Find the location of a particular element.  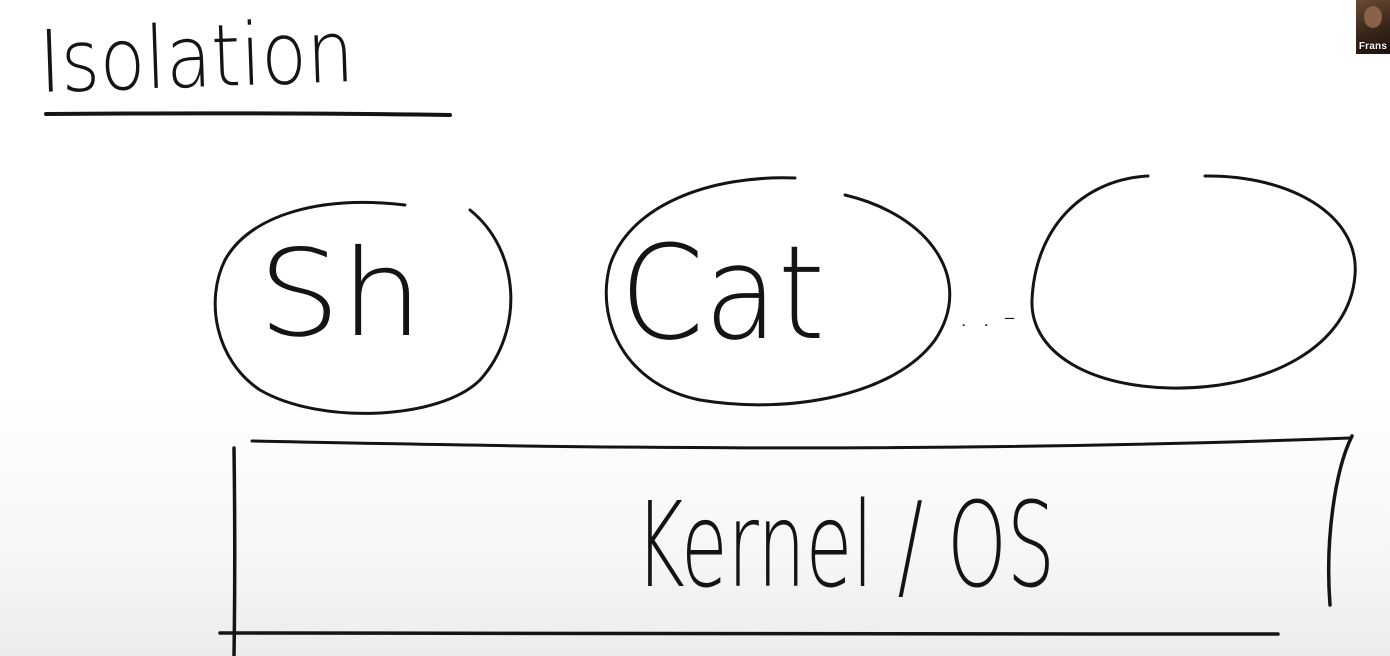

process-sh: Sh is located at coordinates (363, 308).